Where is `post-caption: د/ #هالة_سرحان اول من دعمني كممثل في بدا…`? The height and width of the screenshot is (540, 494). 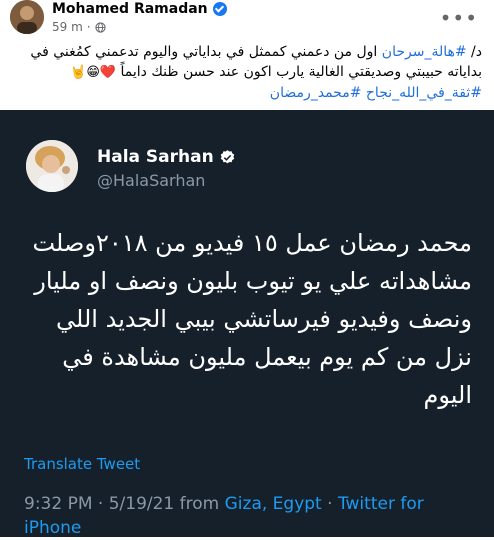 post-caption: د/ #هالة_سرحان اول من دعمني كممثل في بدا… is located at coordinates (245, 72).